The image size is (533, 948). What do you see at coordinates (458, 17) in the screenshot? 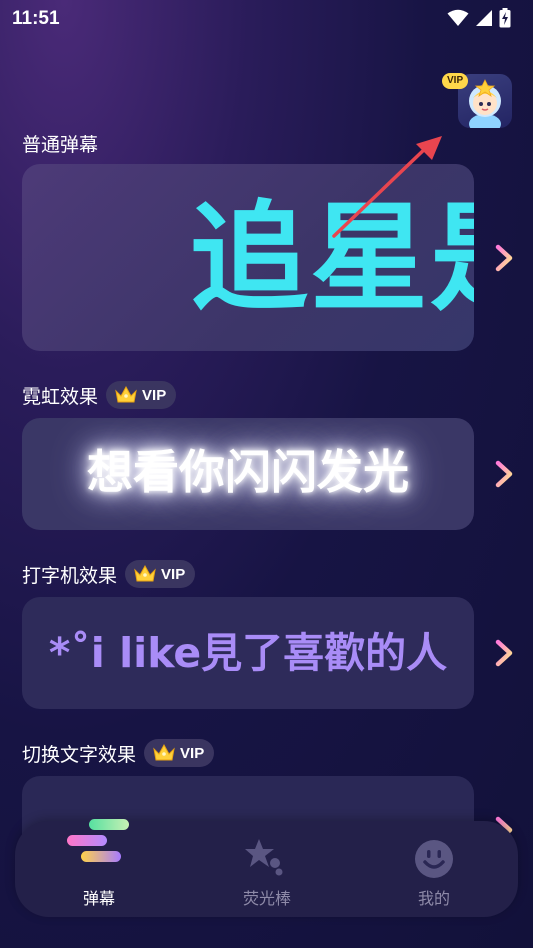
I see `wifi-icon` at bounding box center [458, 17].